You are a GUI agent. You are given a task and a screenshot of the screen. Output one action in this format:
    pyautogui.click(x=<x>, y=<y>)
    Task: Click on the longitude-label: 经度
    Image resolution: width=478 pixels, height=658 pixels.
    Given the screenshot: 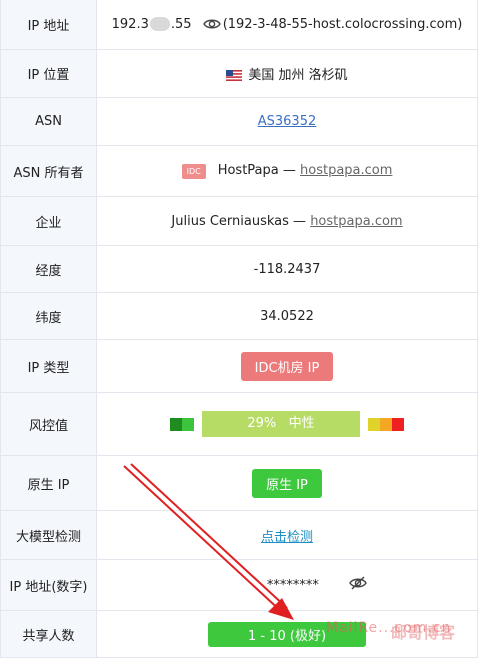 What is the action you would take?
    pyautogui.click(x=48, y=269)
    